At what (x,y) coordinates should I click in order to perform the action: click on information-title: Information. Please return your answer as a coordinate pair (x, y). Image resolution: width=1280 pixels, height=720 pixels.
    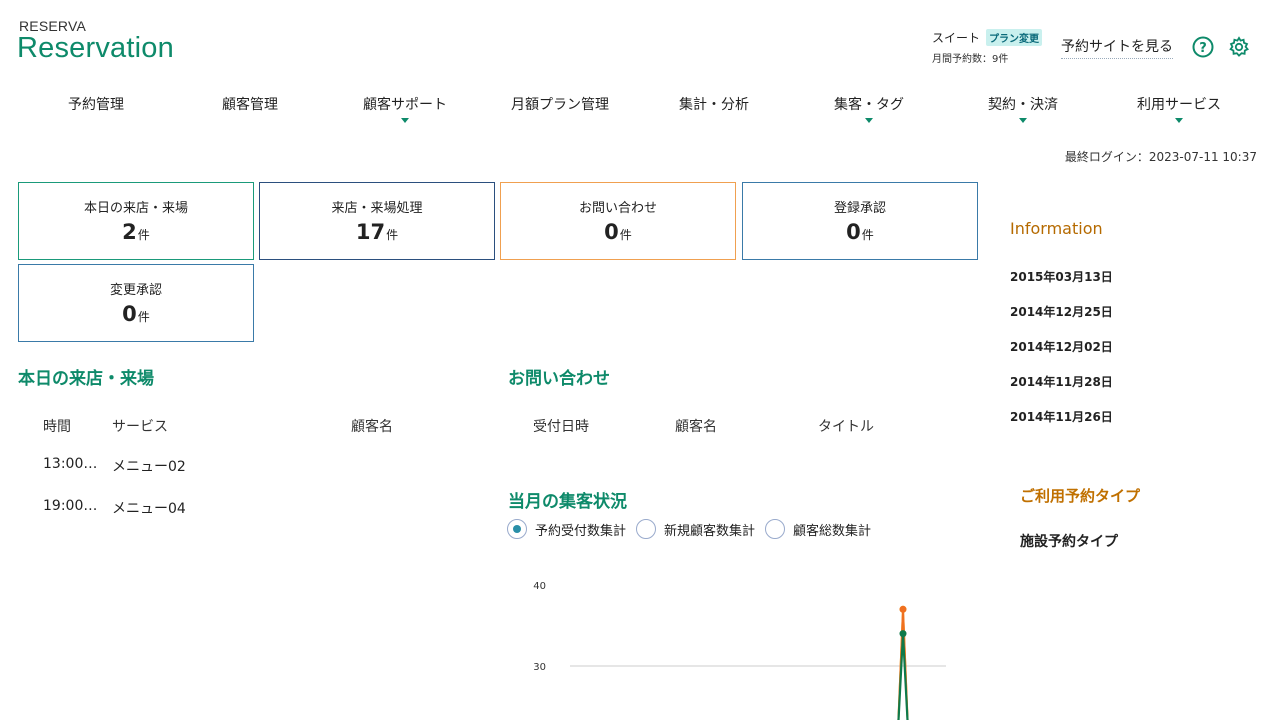
    Looking at the image, I should click on (1056, 228).